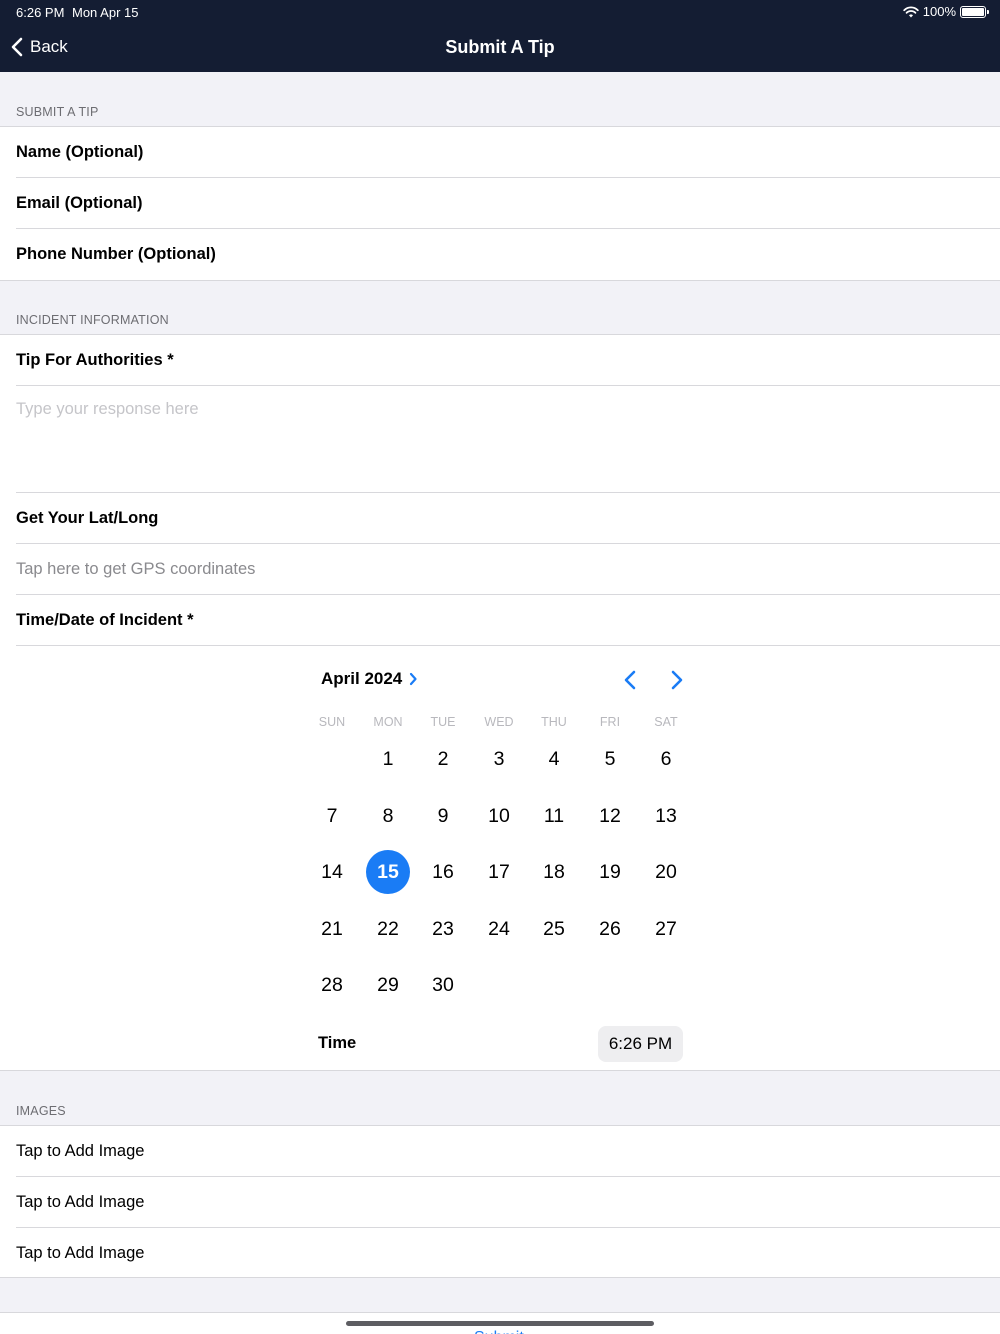 The width and height of the screenshot is (1000, 1334). Describe the element at coordinates (413, 679) in the screenshot. I see `chevron-right-icon` at that location.